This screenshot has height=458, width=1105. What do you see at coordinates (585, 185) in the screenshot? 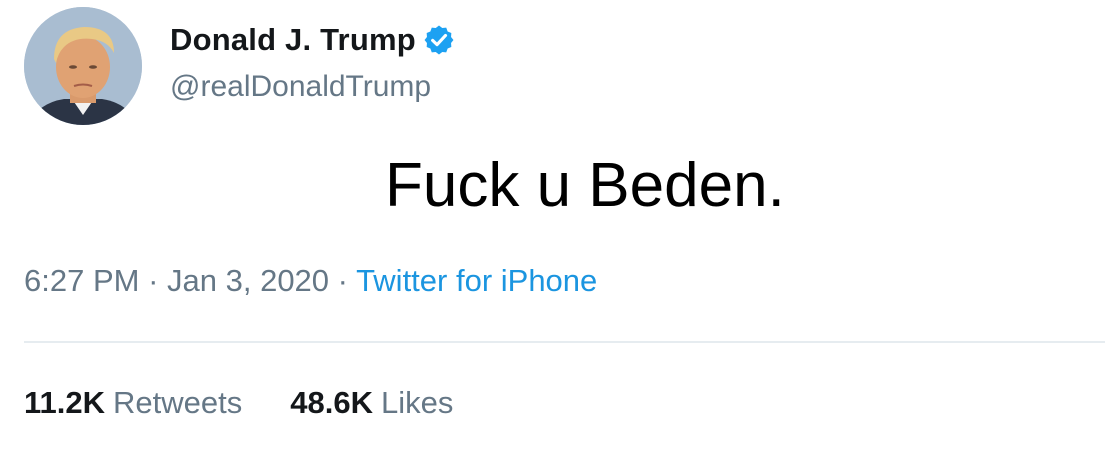
I see `tweet-text: Fuck u Beden.` at bounding box center [585, 185].